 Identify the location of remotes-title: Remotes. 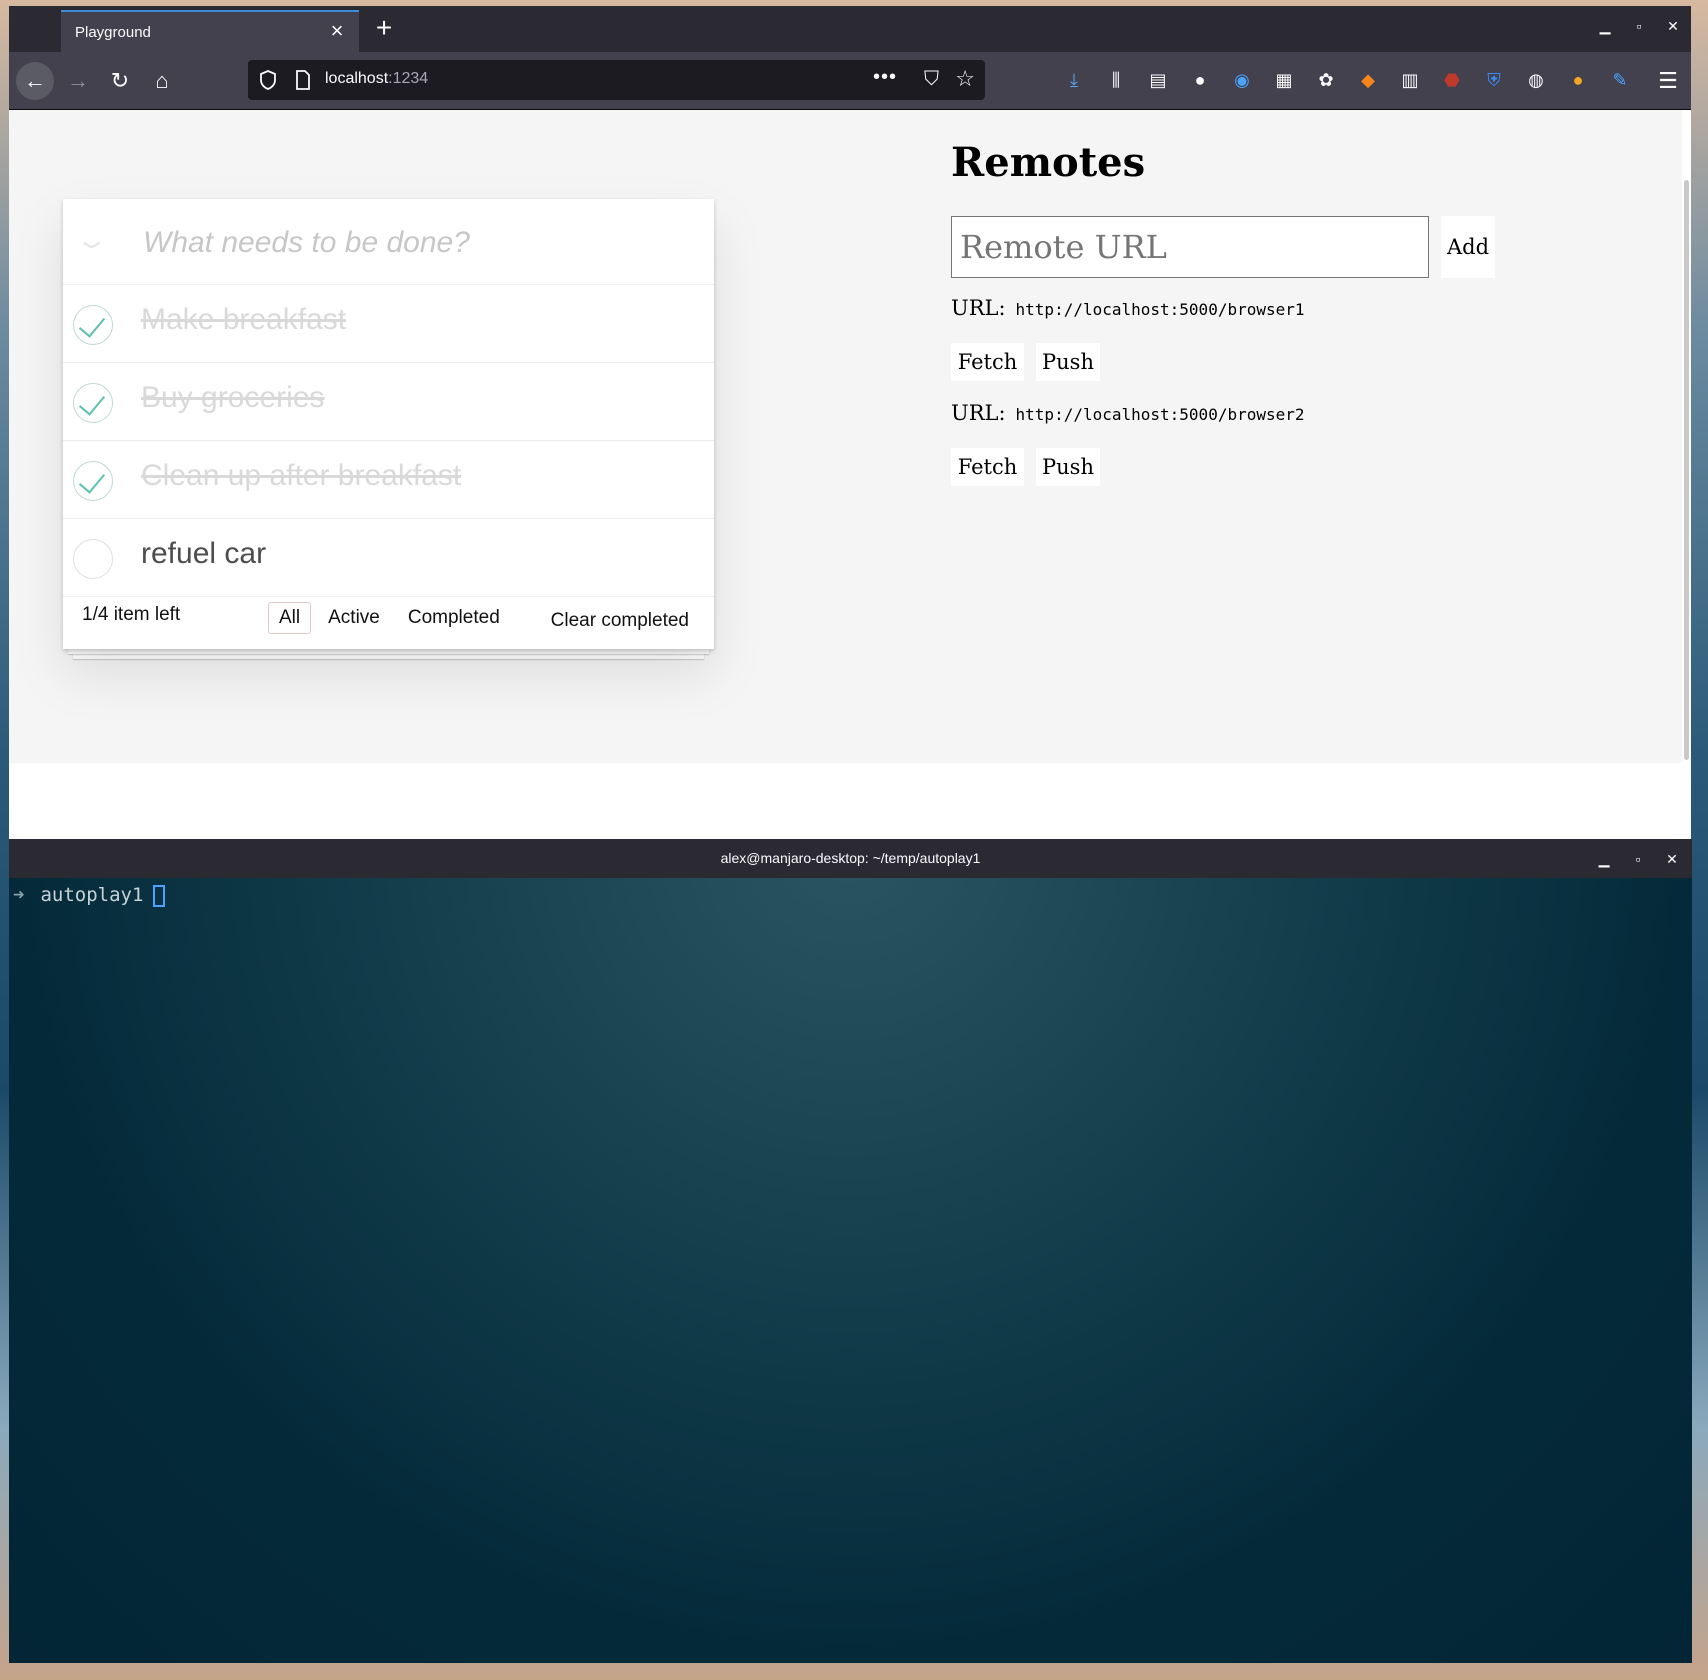
(1048, 162).